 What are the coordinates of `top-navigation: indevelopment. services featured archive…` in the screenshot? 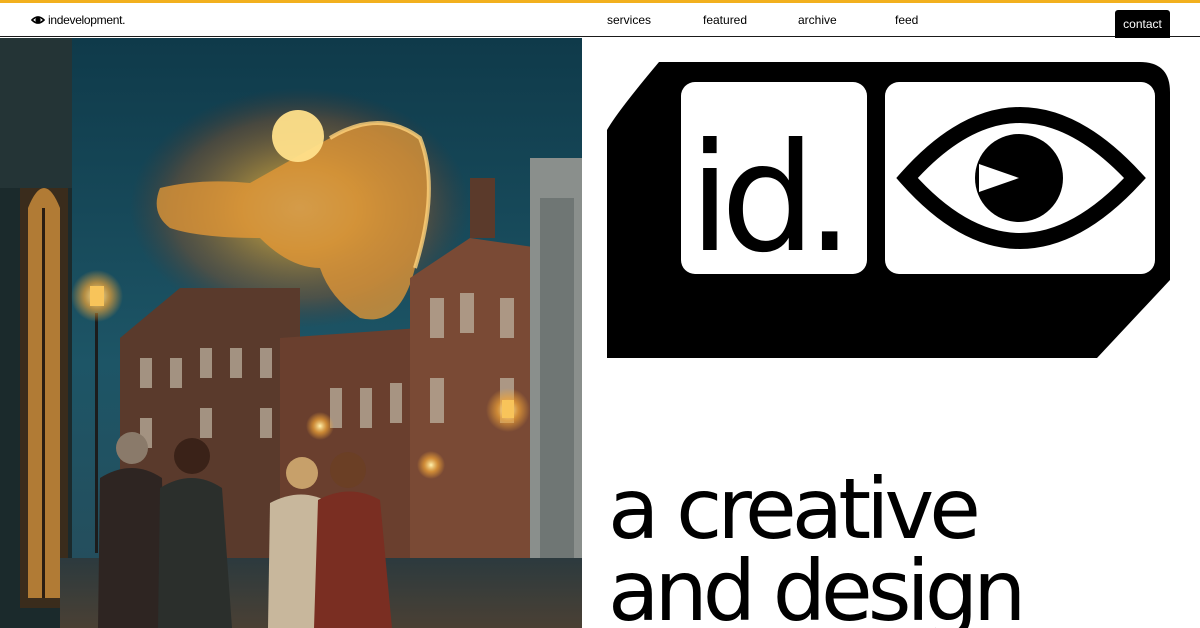 It's located at (600, 20).